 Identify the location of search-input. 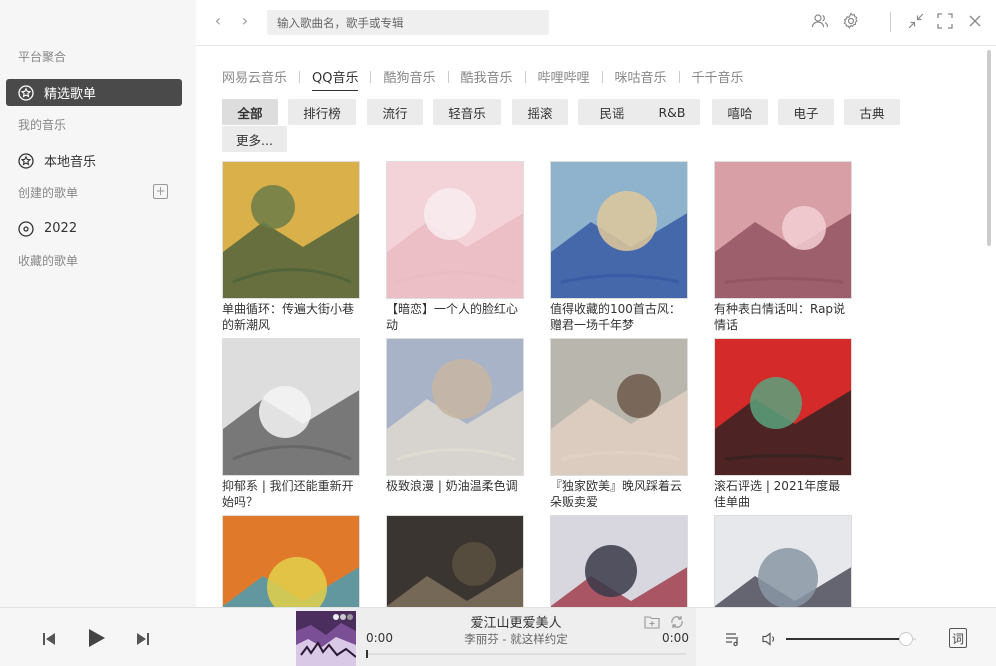
(408, 22).